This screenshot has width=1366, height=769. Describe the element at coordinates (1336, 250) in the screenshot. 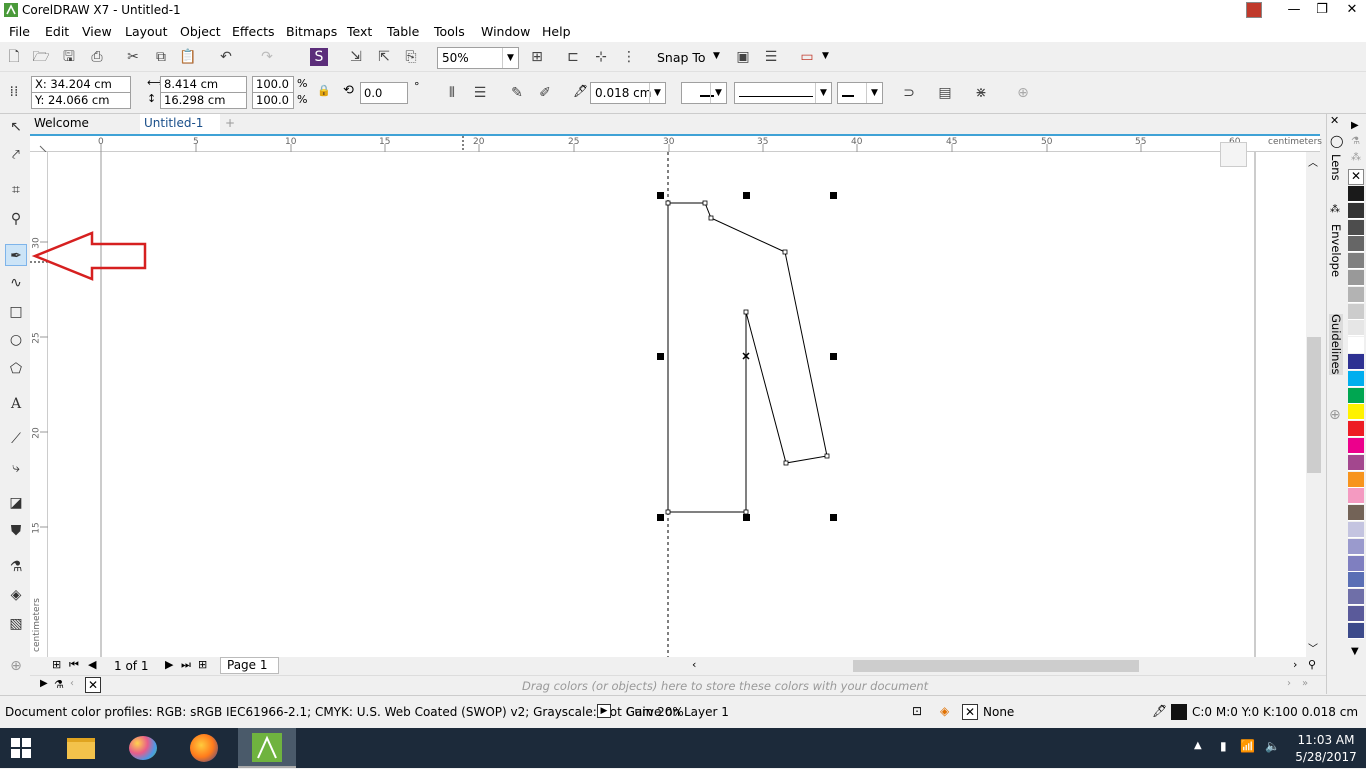

I see `docker-tab-envelope: Envelope` at that location.